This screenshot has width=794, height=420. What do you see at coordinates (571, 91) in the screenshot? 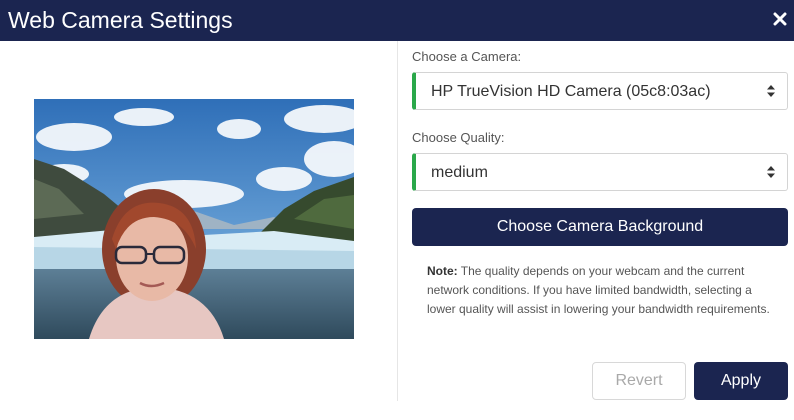
I see `camera-select-value: HP TrueVision HD Camera (05c8:03ac)` at bounding box center [571, 91].